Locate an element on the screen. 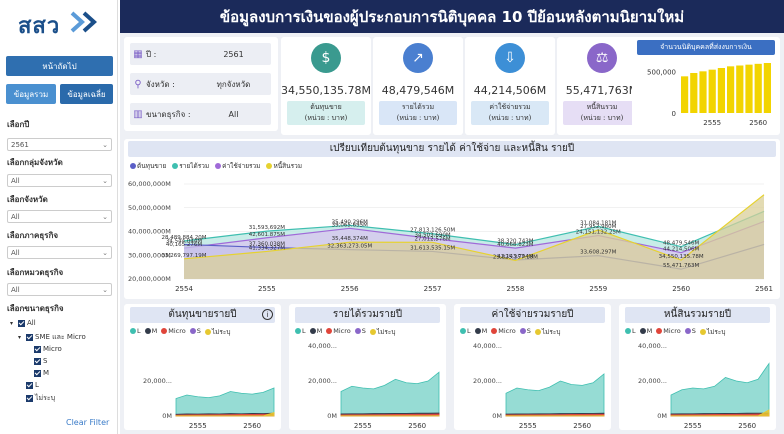 The height and width of the screenshot is (434, 784). next-page-button: หน้าถัดไป is located at coordinates (59, 66).